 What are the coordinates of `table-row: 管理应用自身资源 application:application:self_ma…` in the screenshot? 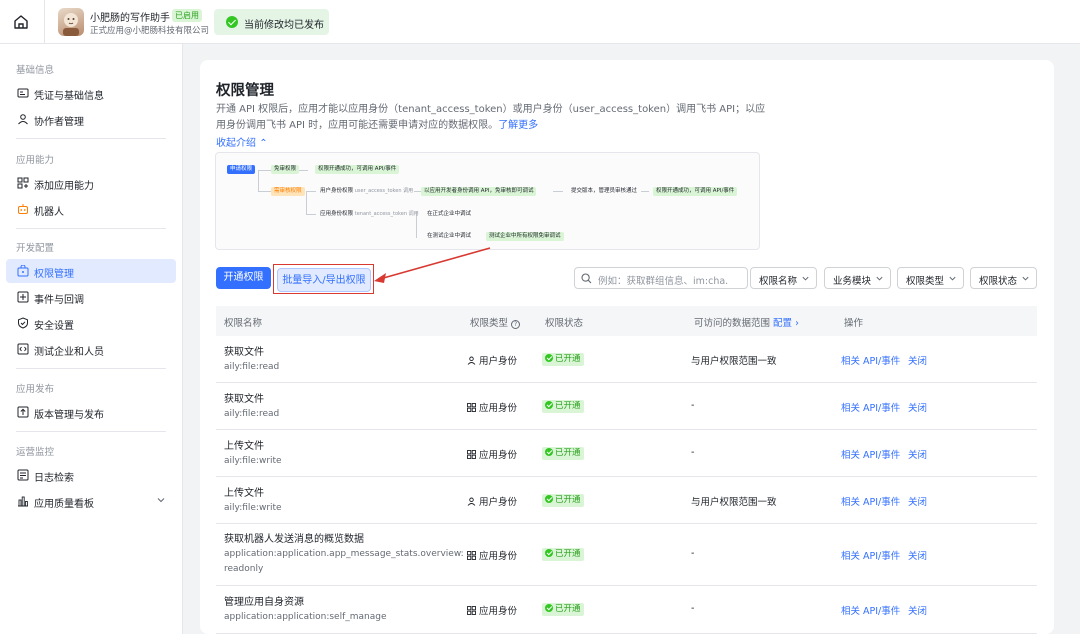 It's located at (626, 610).